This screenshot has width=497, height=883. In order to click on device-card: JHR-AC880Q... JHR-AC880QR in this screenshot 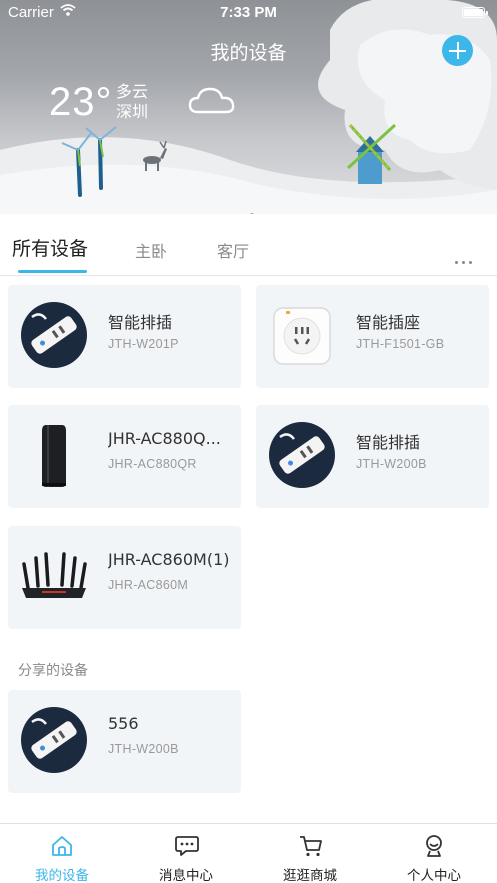, I will do `click(124, 456)`.